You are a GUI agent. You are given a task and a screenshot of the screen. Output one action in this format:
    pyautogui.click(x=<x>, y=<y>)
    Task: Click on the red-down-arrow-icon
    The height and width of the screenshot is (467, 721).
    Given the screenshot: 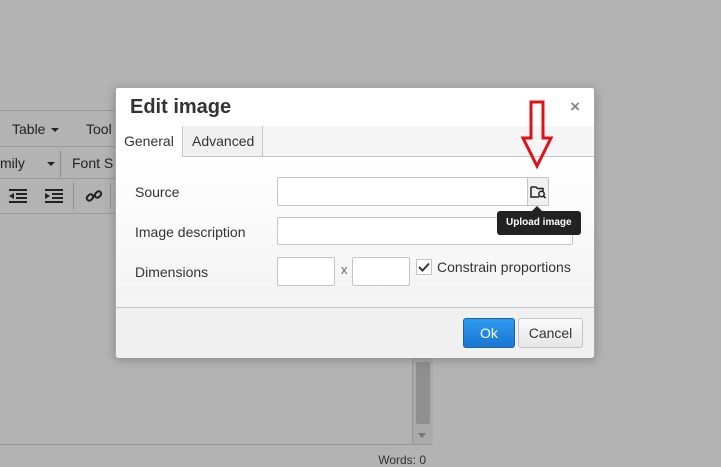 What is the action you would take?
    pyautogui.click(x=537, y=135)
    